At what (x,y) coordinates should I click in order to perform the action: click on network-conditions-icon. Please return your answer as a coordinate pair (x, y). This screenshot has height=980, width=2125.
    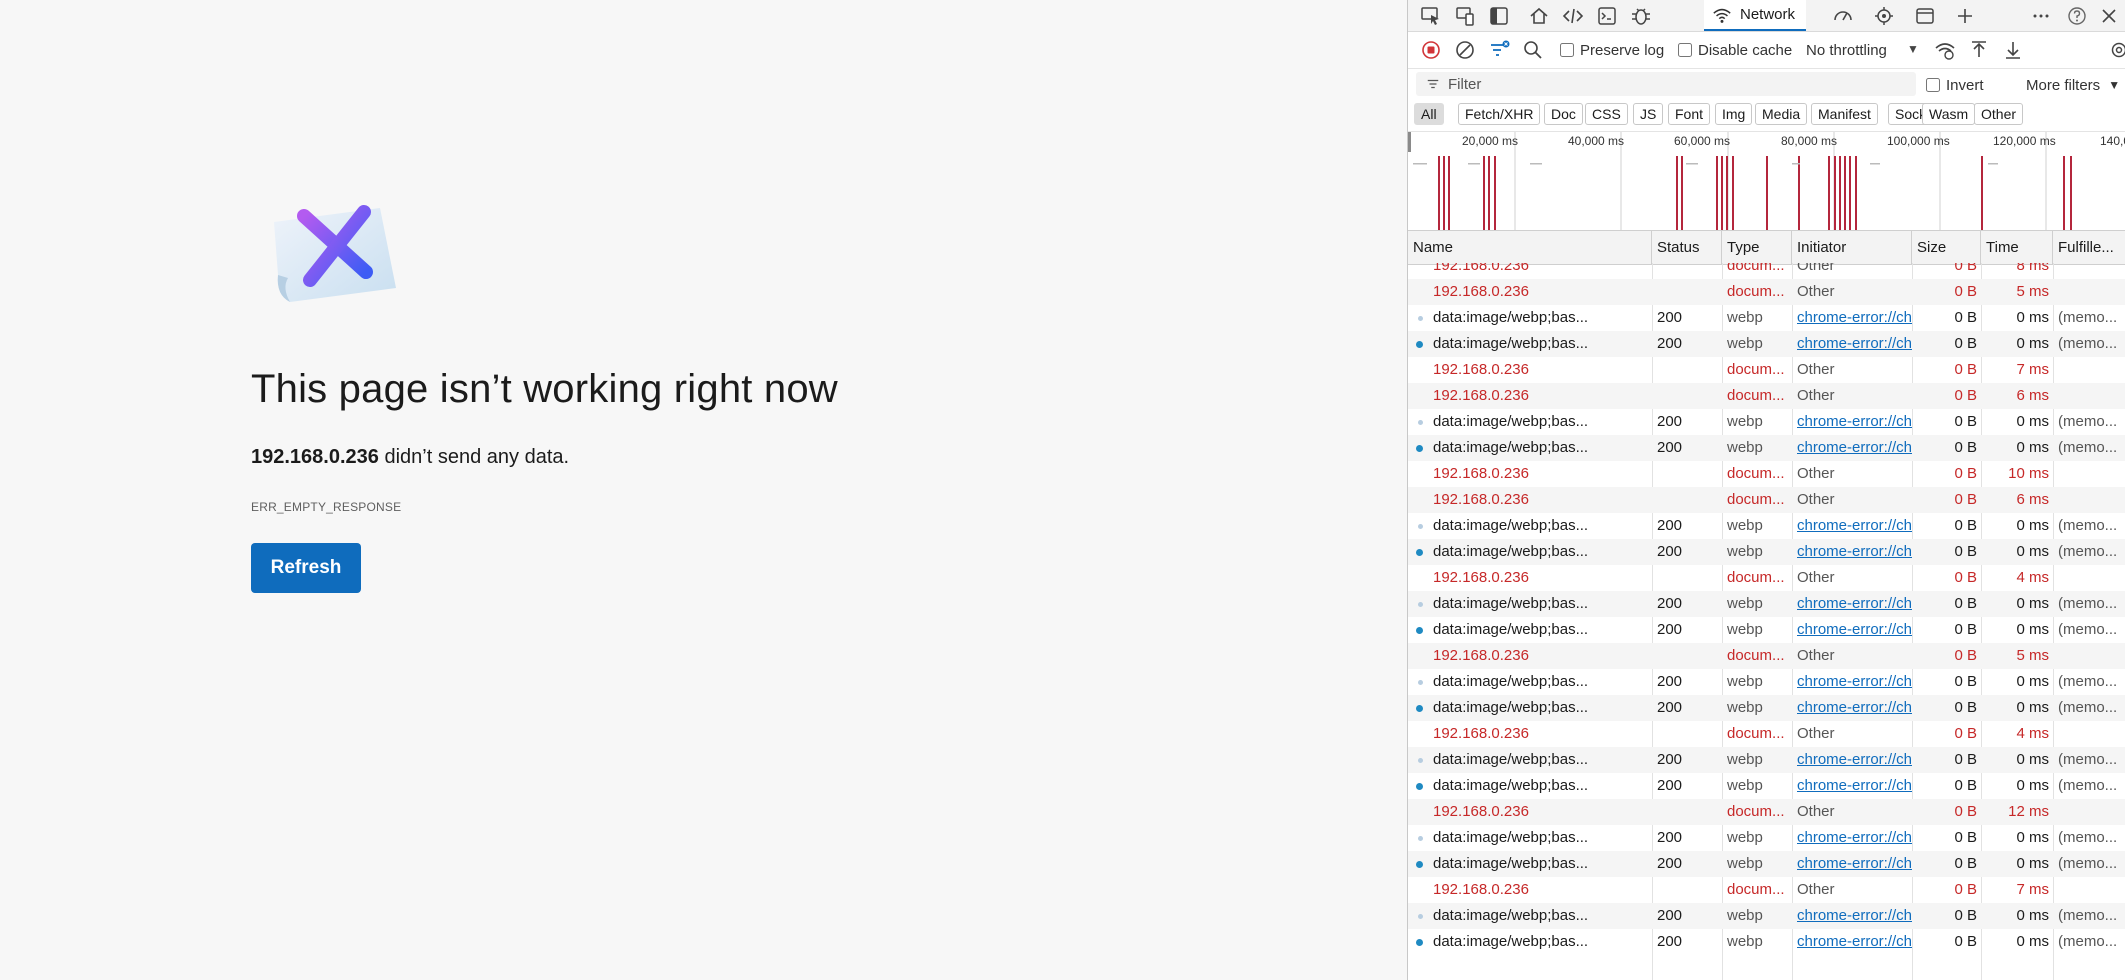
    Looking at the image, I should click on (1945, 50).